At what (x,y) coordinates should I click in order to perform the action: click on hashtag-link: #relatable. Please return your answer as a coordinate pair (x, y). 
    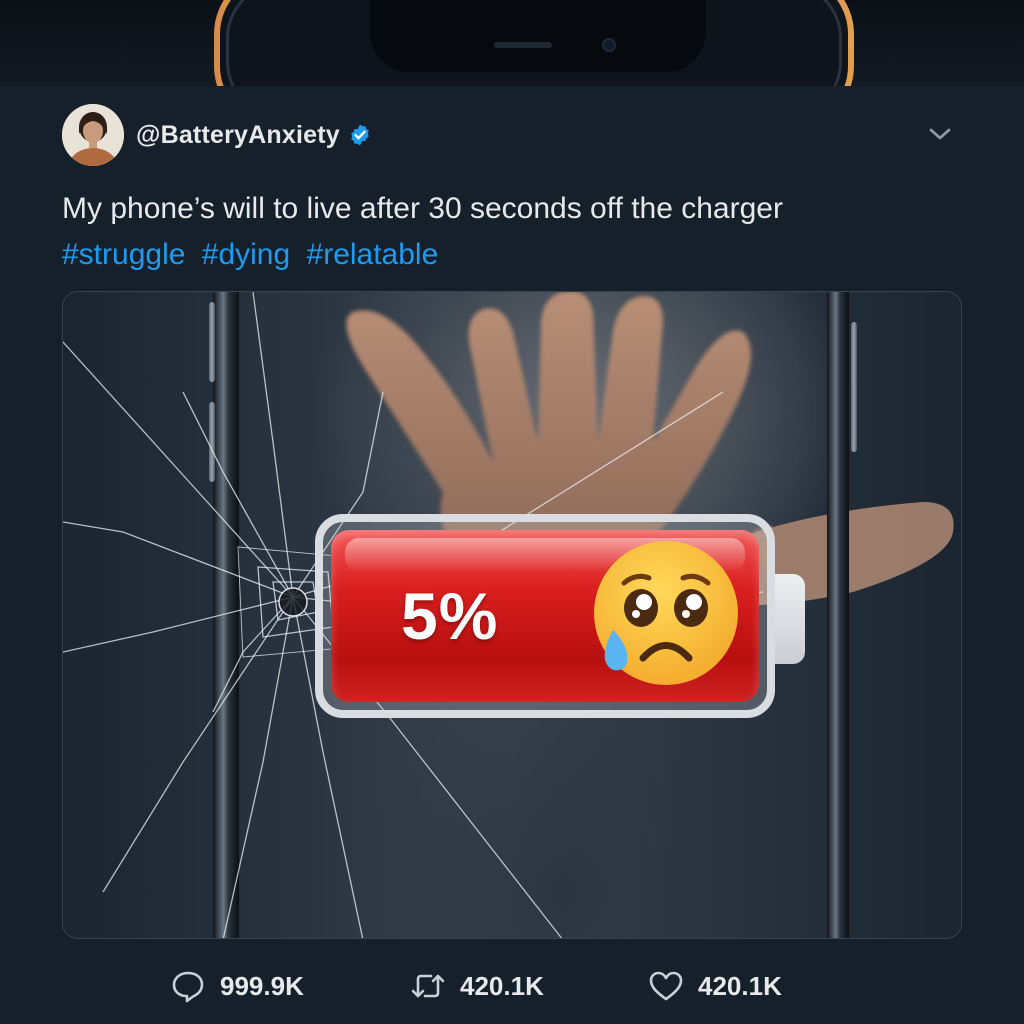
    Looking at the image, I should click on (373, 254).